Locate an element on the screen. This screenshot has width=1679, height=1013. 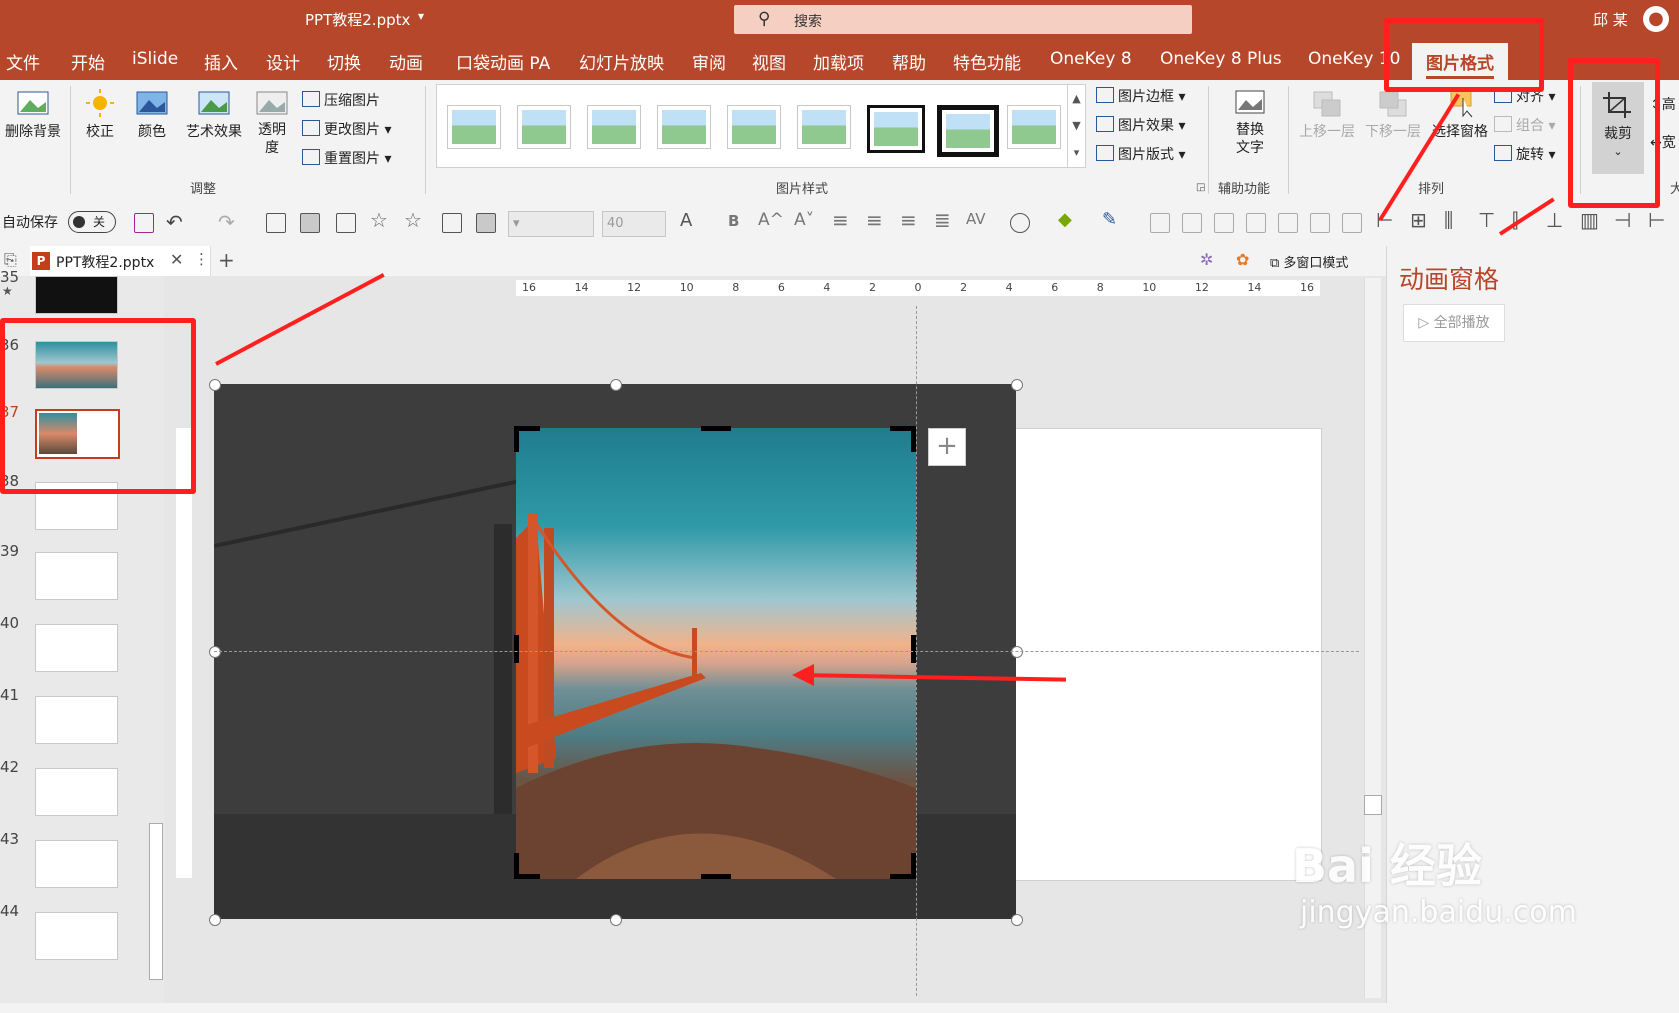
alt-text-button: 替换文字 is located at coordinates (1250, 122).